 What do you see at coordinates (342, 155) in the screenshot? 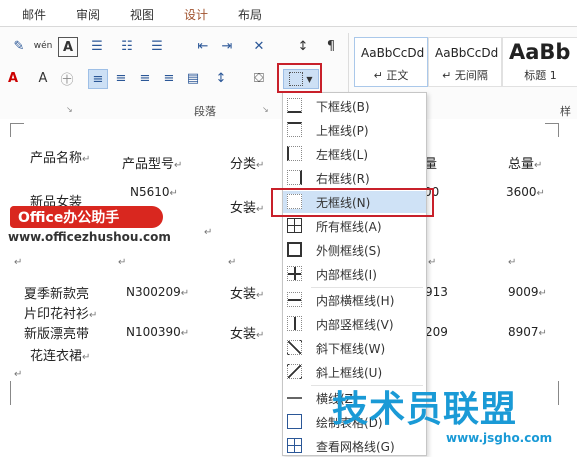
I see `menu-item-label: 左框线(L)` at bounding box center [342, 155].